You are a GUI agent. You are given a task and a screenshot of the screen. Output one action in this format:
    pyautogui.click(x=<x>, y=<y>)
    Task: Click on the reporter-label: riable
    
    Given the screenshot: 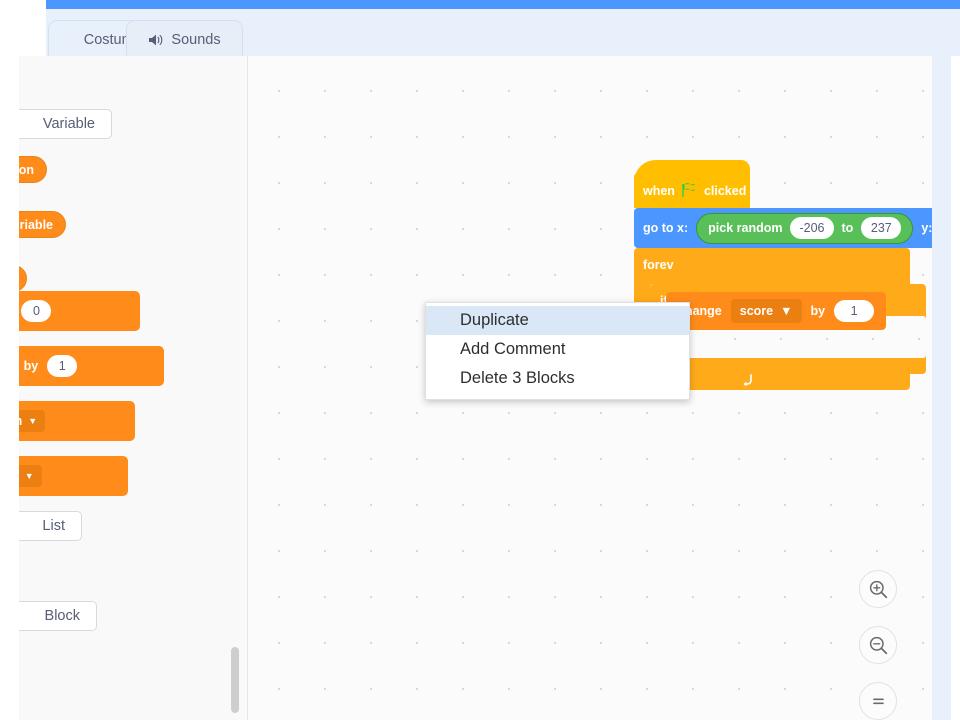 What is the action you would take?
    pyautogui.click(x=36, y=224)
    